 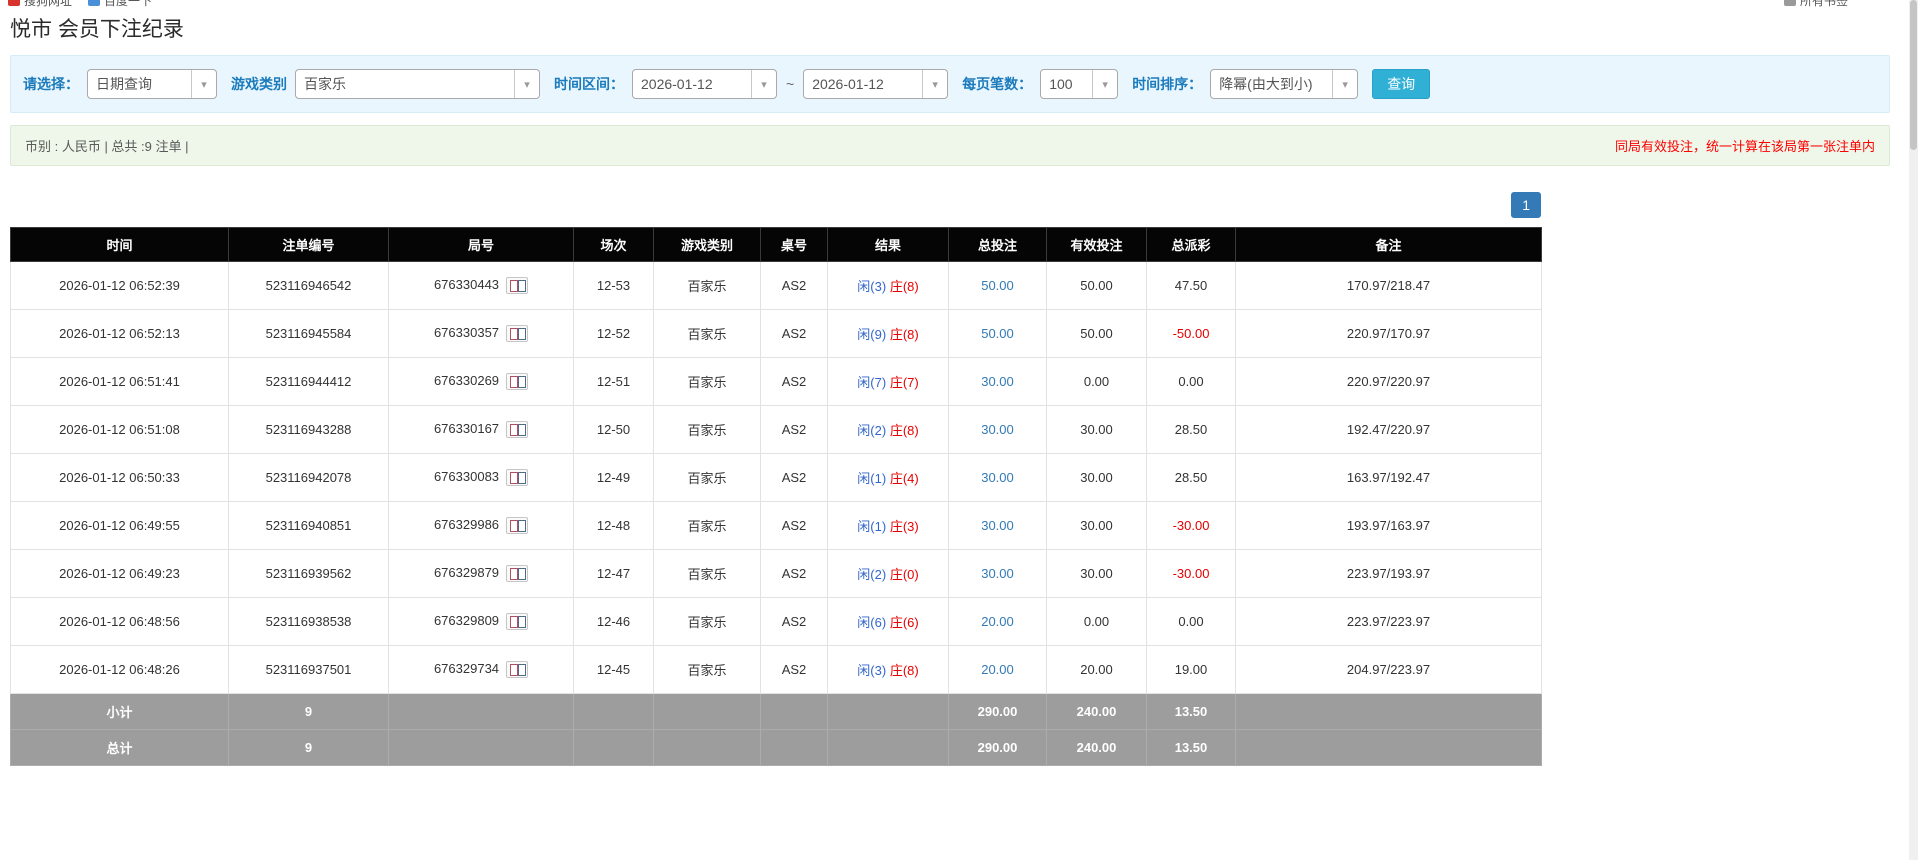 I want to click on filter-label-sort: 时间排序：, so click(x=1167, y=84).